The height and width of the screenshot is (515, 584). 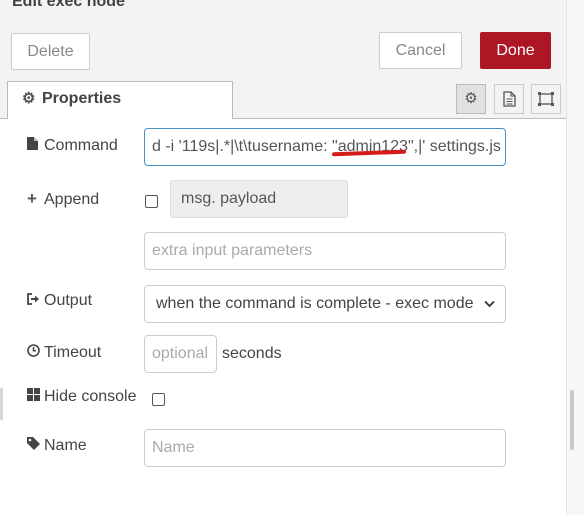 What do you see at coordinates (515, 50) in the screenshot?
I see `done-button: Done` at bounding box center [515, 50].